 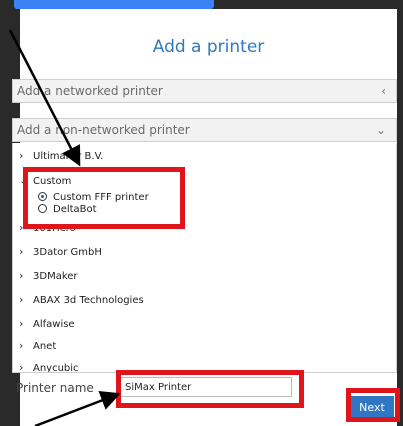 What do you see at coordinates (103, 130) in the screenshot?
I see `nonnetworked-section-label: Add a non-networked printer` at bounding box center [103, 130].